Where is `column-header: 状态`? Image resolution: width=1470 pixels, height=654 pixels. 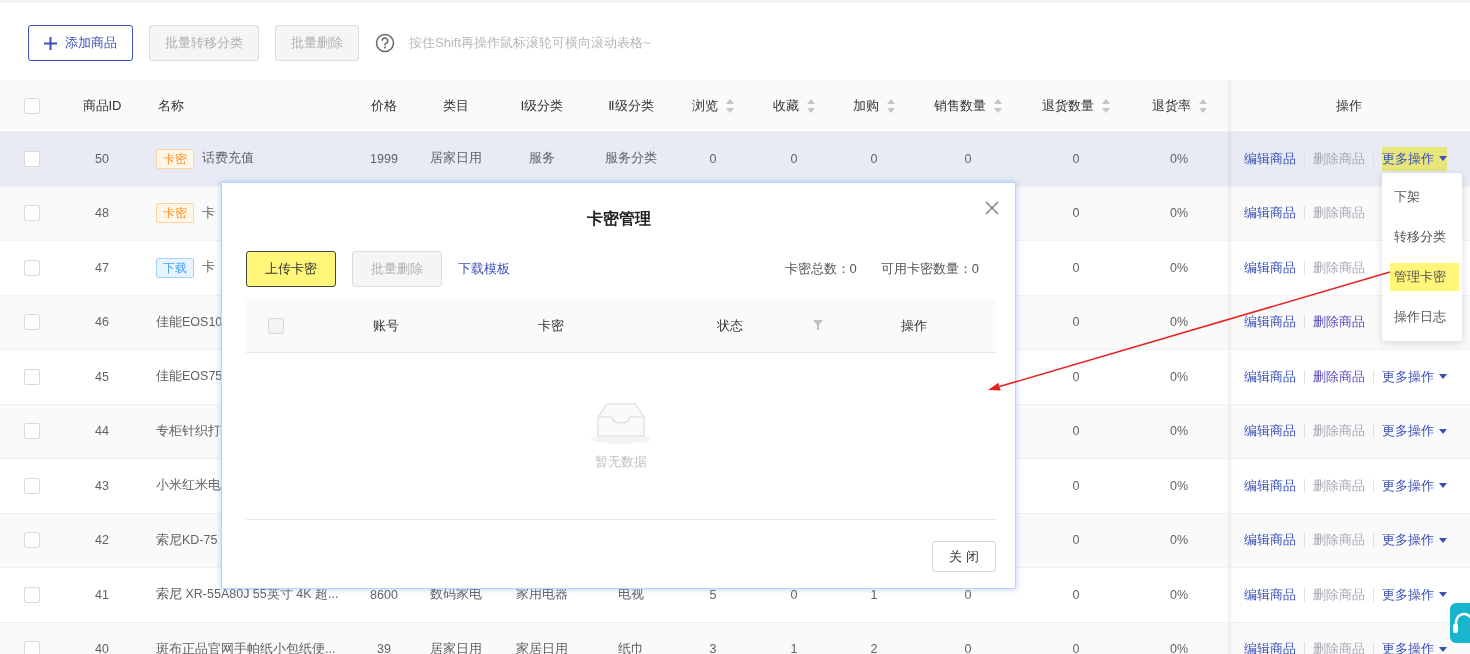
column-header: 状态 is located at coordinates (730, 325).